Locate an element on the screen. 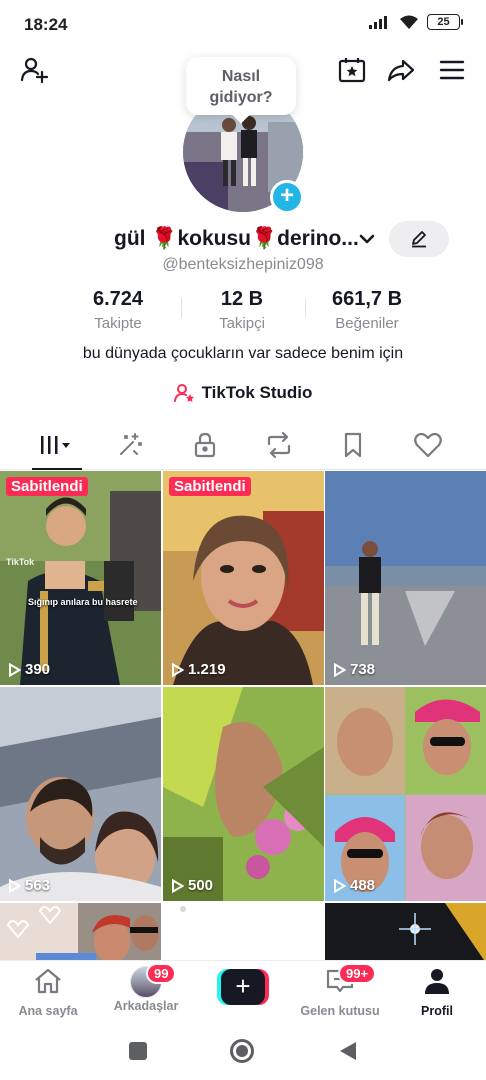 The width and height of the screenshot is (486, 1080). grid-icon is located at coordinates (55, 445).